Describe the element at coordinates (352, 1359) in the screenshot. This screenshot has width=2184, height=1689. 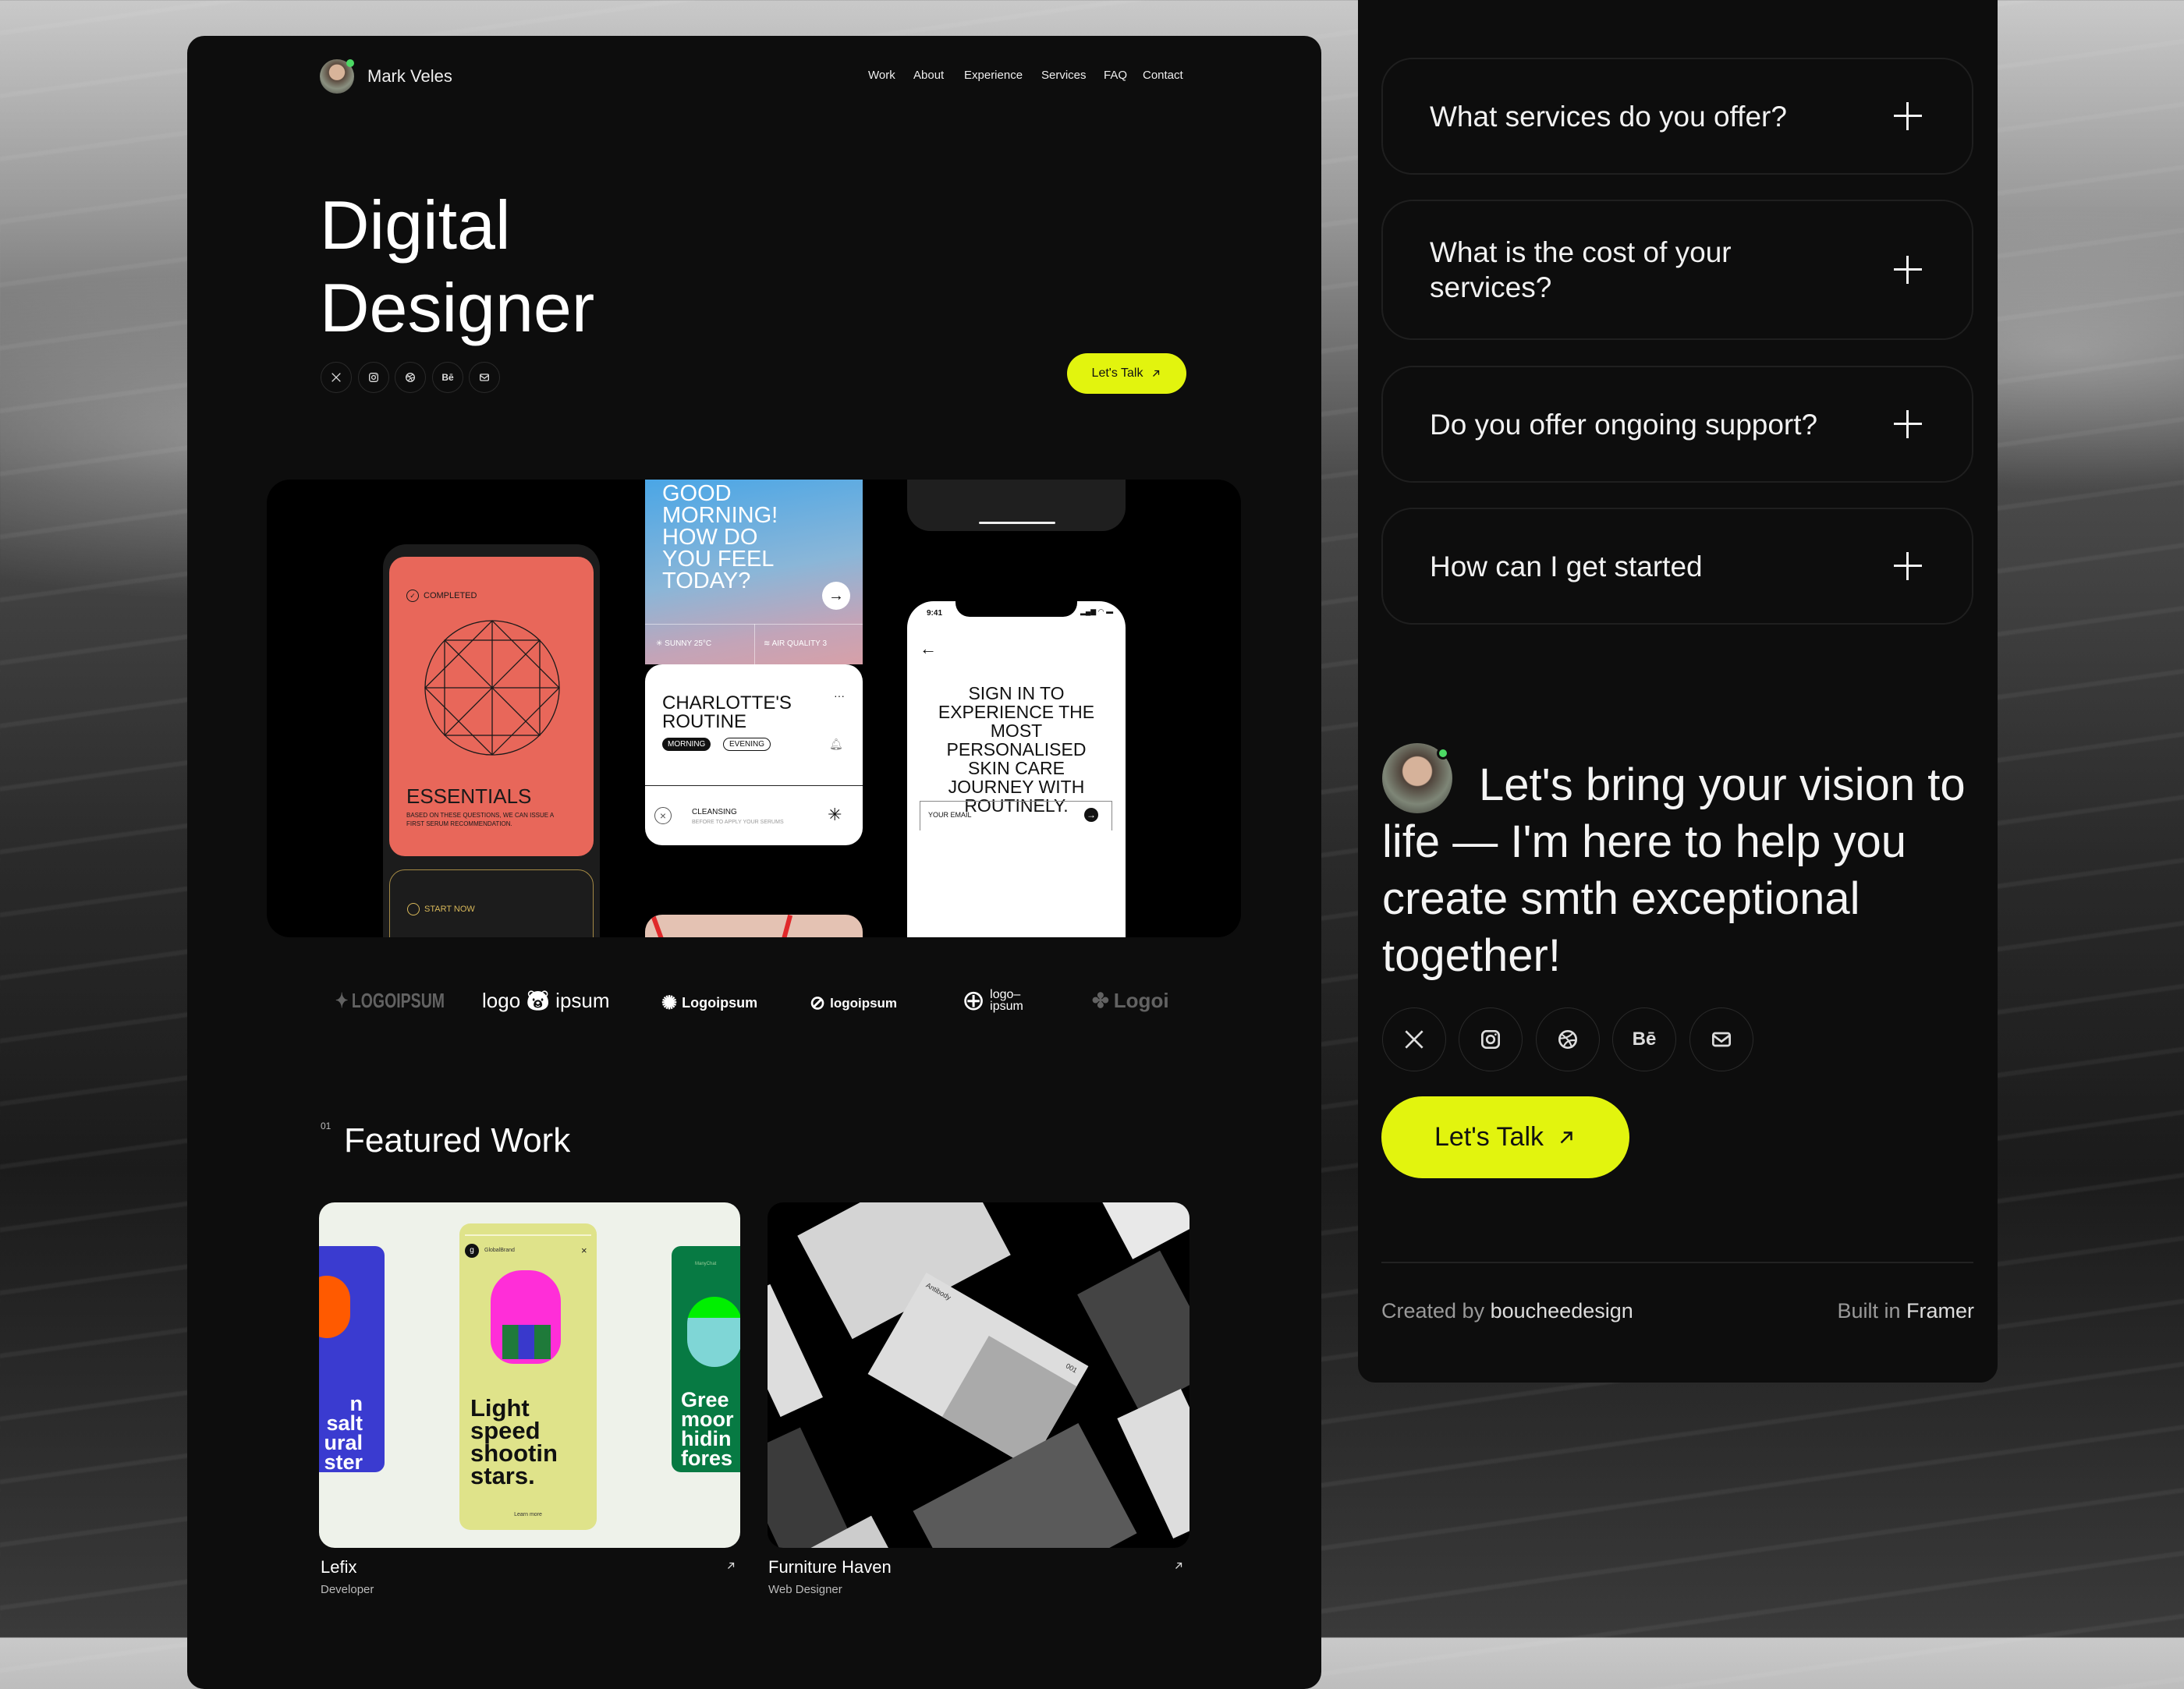
I see `story-left: n salt ural ster ter.` at that location.